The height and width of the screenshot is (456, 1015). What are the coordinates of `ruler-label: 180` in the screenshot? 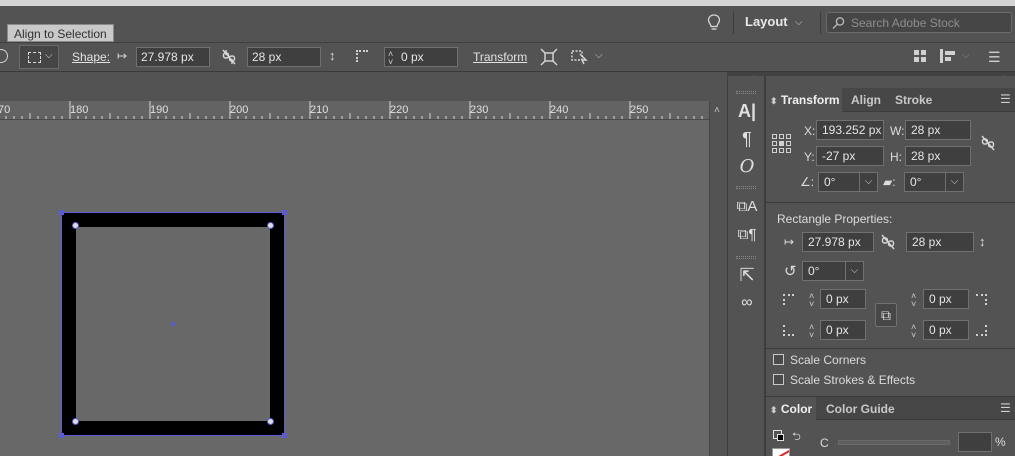 It's located at (79, 110).